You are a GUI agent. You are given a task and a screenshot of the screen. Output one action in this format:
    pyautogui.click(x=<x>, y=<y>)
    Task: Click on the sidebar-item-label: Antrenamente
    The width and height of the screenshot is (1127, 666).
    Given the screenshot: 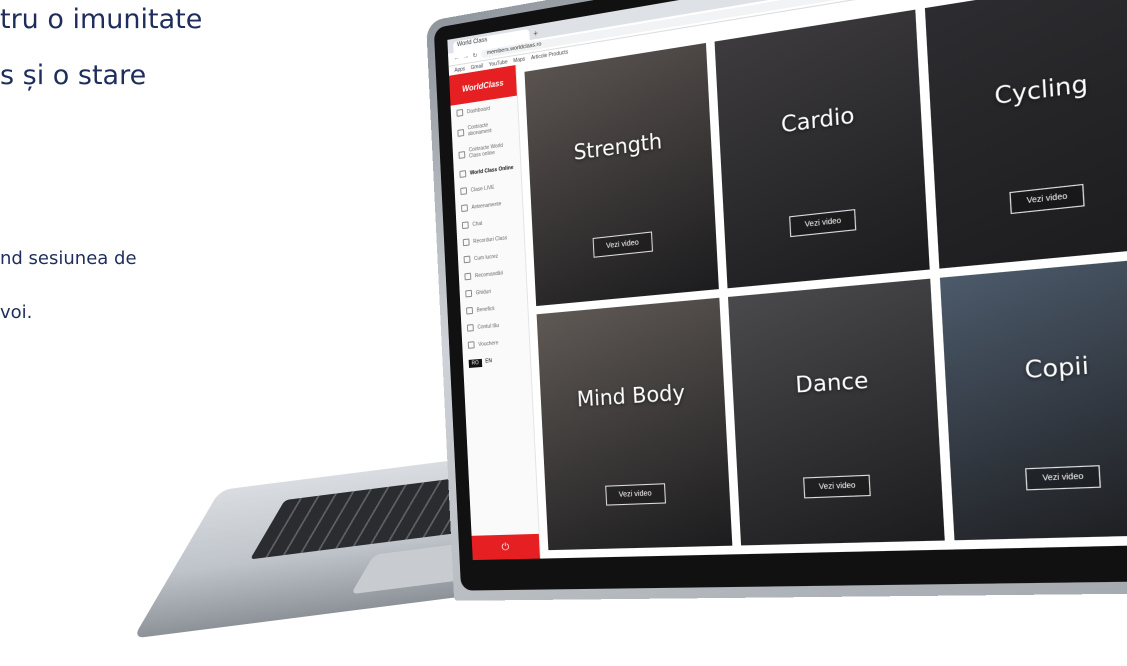 What is the action you would take?
    pyautogui.click(x=486, y=205)
    